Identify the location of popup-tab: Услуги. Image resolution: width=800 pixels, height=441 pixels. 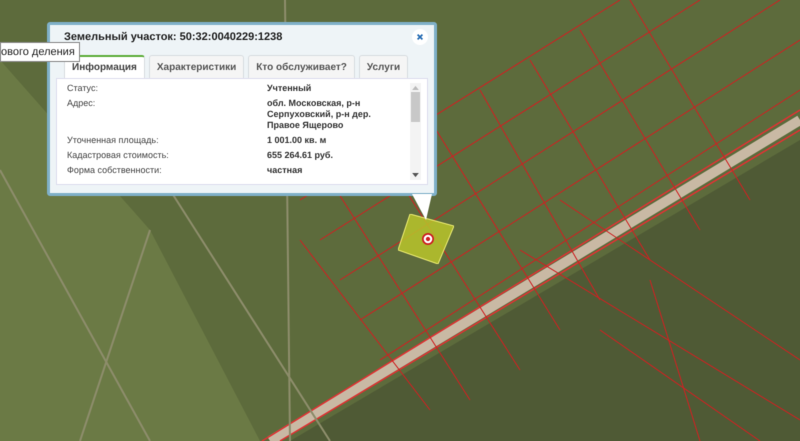
(383, 66).